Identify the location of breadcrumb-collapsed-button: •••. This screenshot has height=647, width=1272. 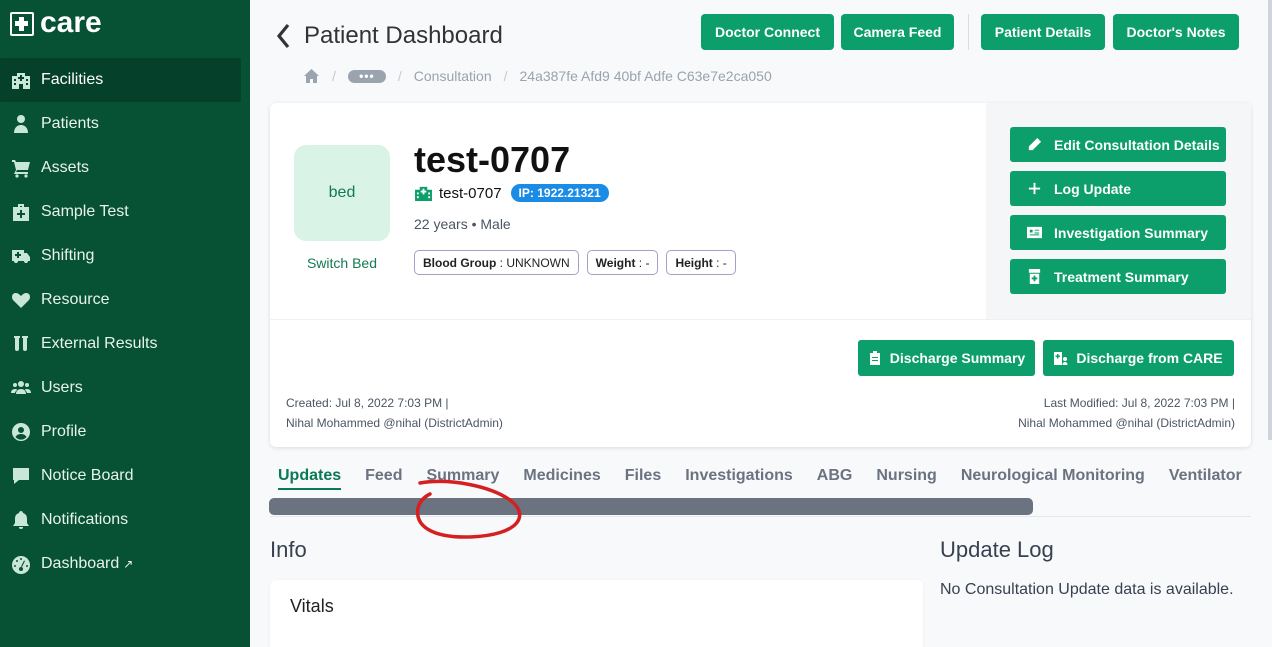
(366, 76).